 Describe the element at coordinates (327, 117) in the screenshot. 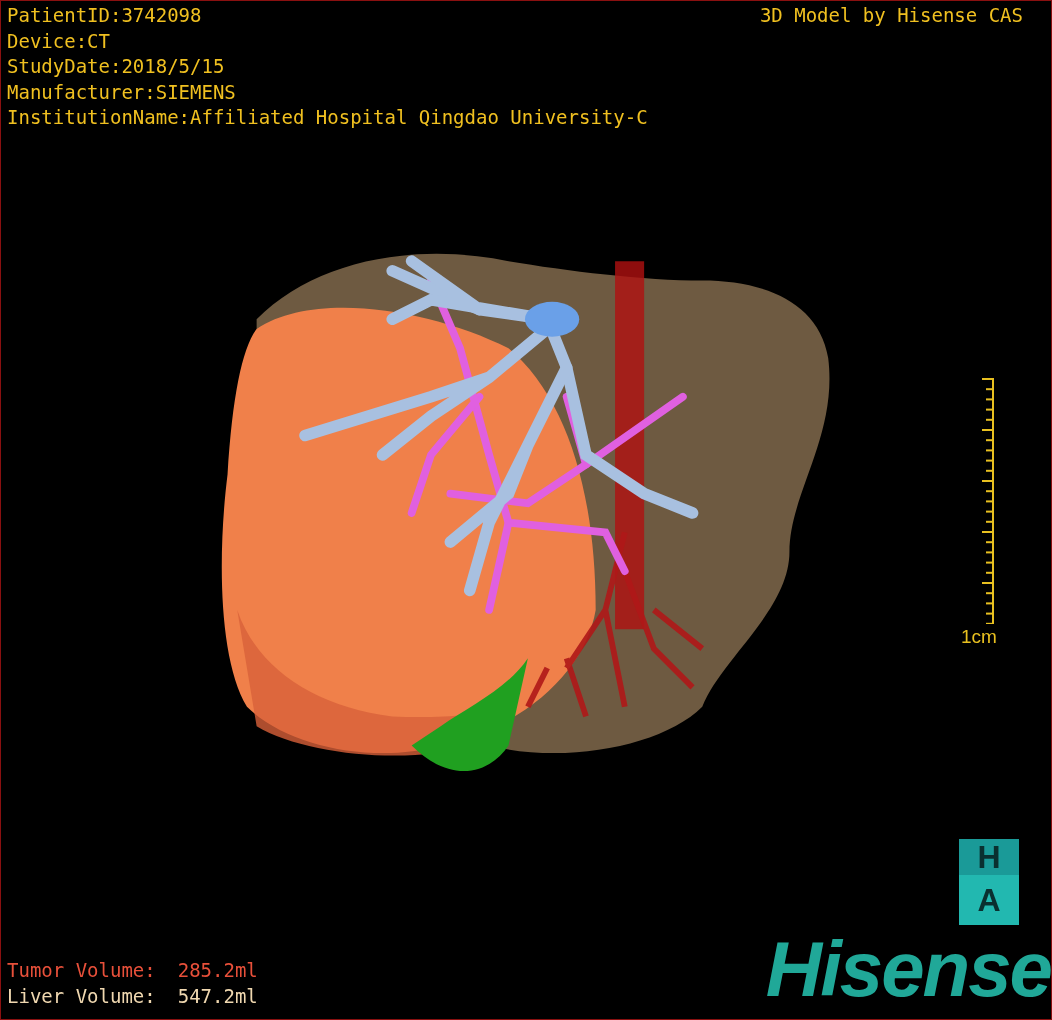

I see `patient-info-text: InstitutionName:Affiliated Hospital Qingdao University-C` at that location.